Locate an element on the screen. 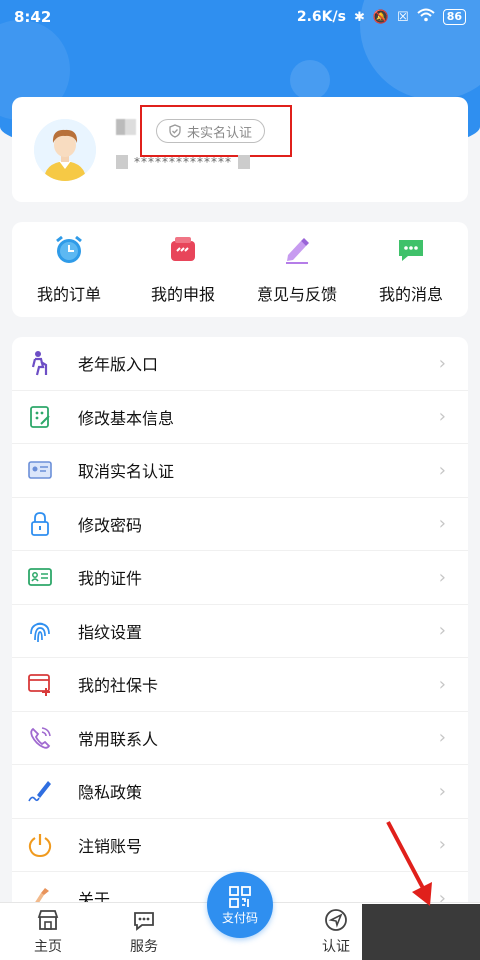 The height and width of the screenshot is (960, 480). status-time: 8:42 is located at coordinates (33, 17).